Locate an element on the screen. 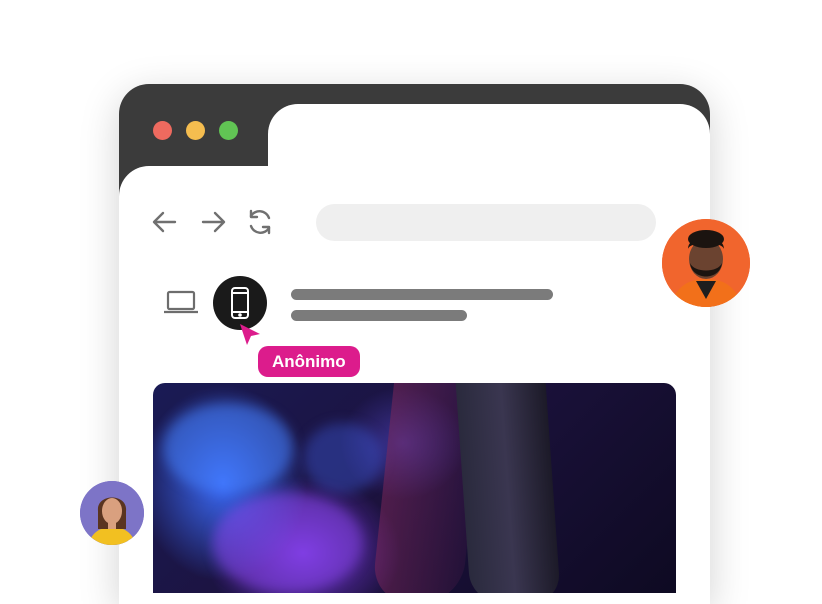 This screenshot has width=822, height=604. minimize-window-button is located at coordinates (195, 130).